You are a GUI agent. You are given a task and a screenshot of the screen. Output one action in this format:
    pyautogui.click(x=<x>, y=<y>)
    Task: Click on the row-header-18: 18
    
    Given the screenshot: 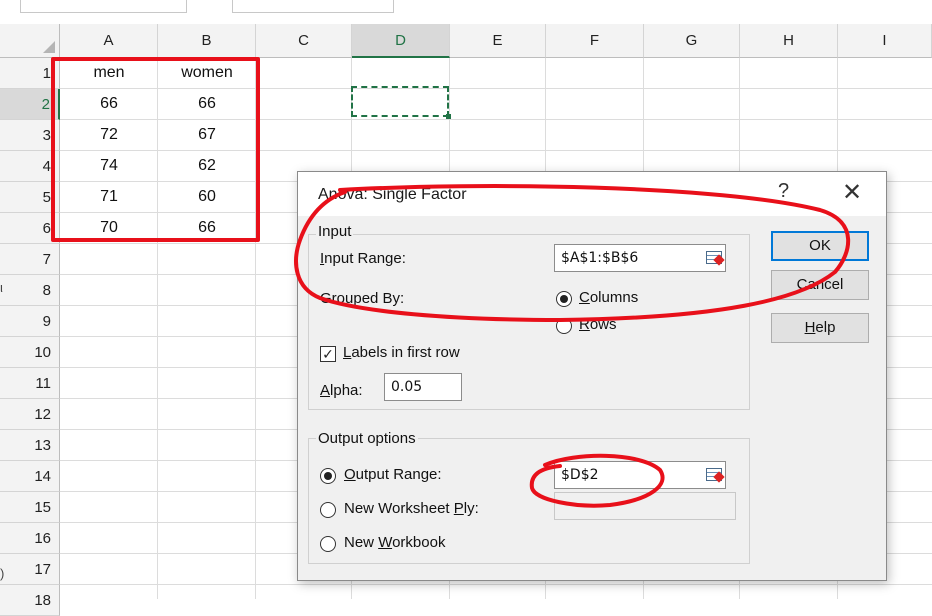 What is the action you would take?
    pyautogui.click(x=30, y=600)
    